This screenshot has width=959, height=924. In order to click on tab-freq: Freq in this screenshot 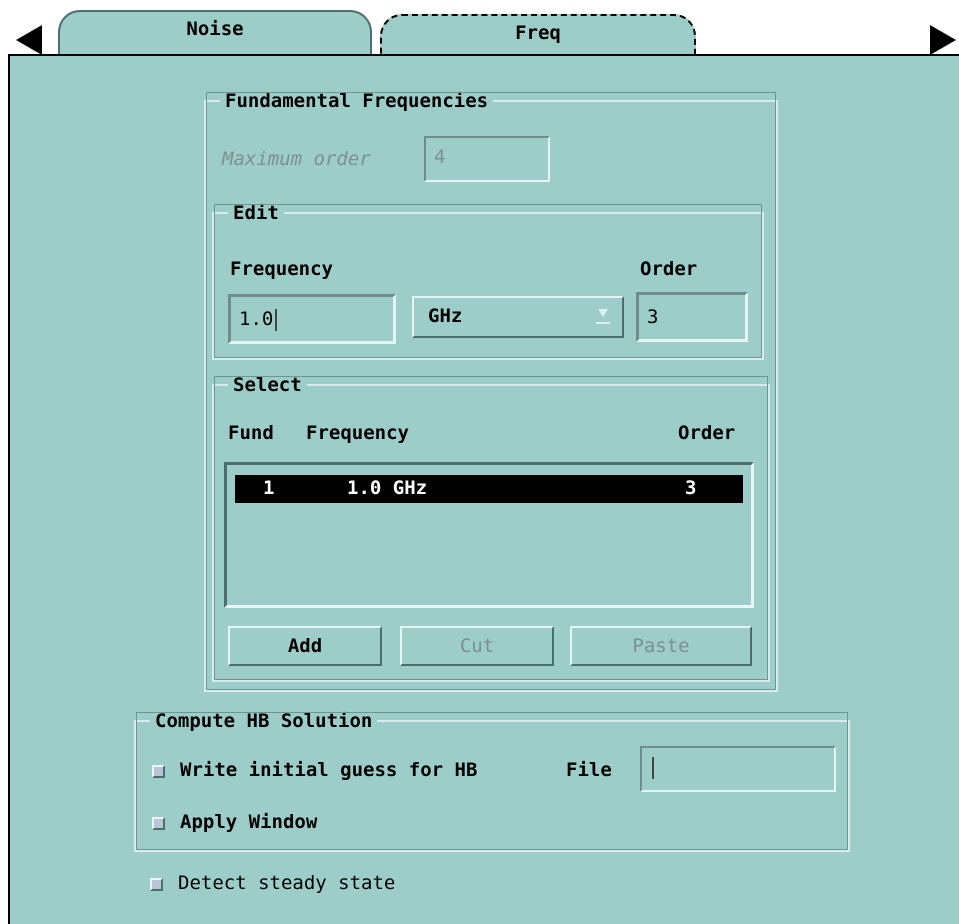, I will do `click(538, 36)`.